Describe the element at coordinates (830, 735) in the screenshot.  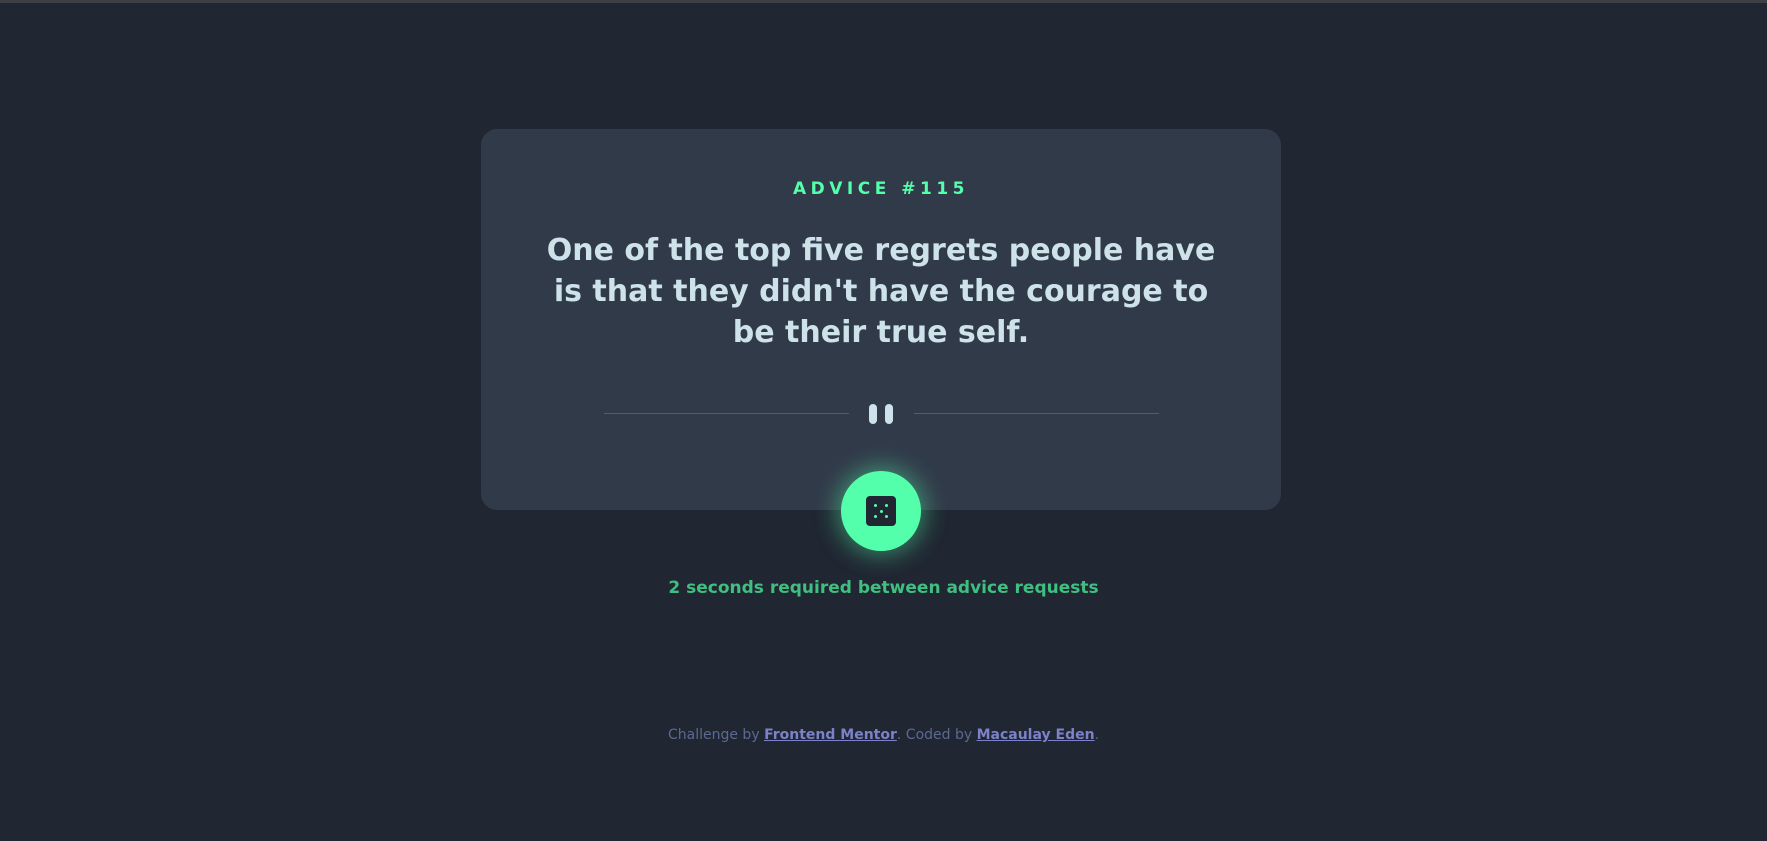
I see `frontend-mentor-link: Frontend Mentor` at that location.